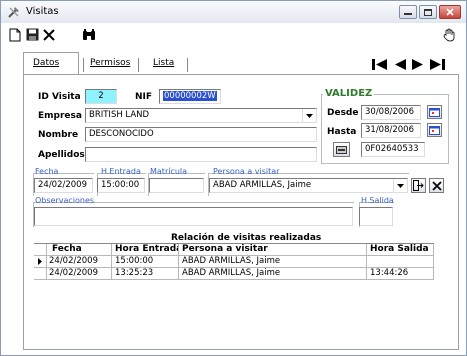  I want to click on minimize-button, so click(408, 12).